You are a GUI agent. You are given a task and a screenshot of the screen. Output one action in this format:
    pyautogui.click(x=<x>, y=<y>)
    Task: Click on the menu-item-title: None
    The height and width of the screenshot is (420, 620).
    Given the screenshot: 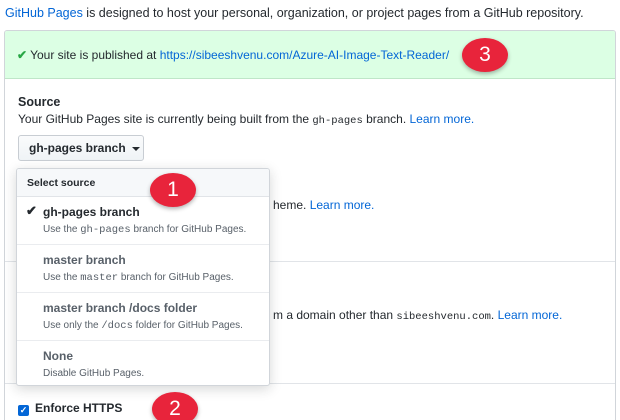 What is the action you would take?
    pyautogui.click(x=58, y=356)
    